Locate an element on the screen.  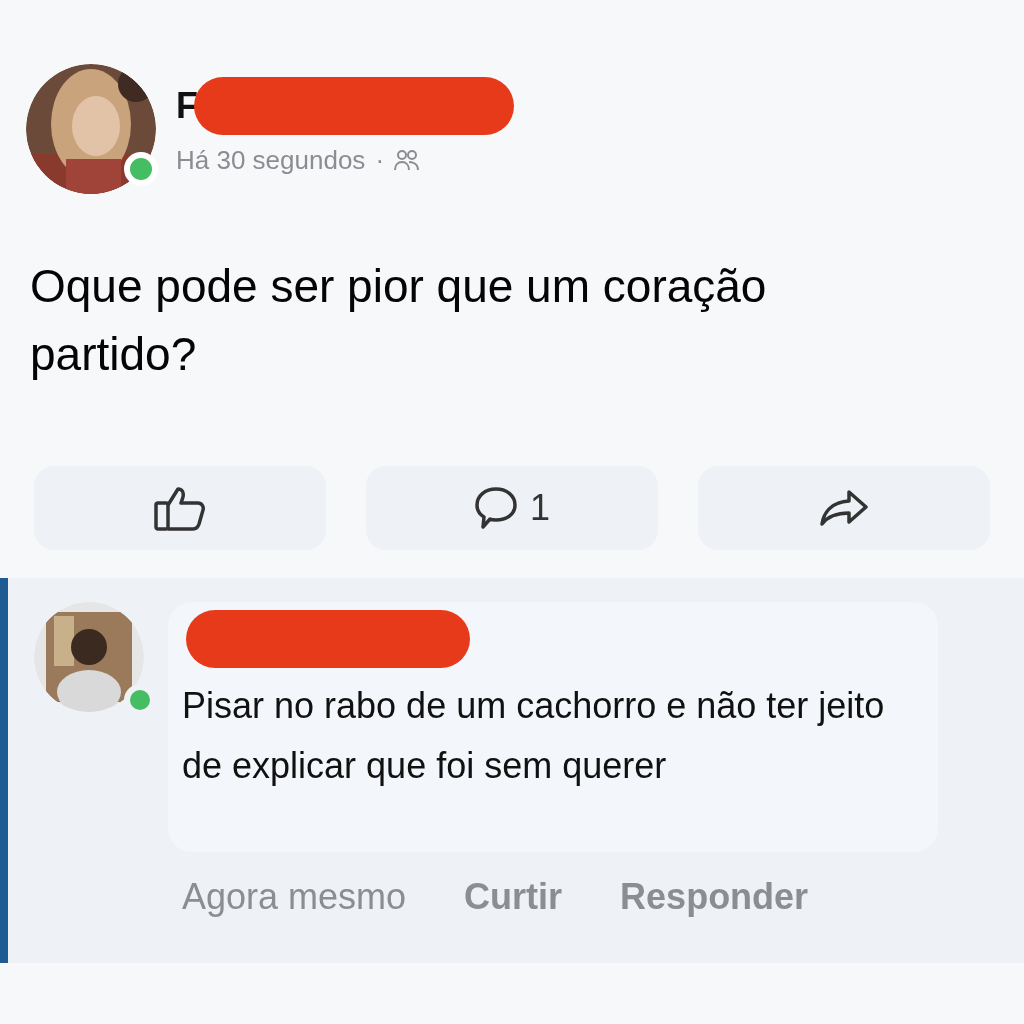
speech-bubble-icon is located at coordinates (496, 508).